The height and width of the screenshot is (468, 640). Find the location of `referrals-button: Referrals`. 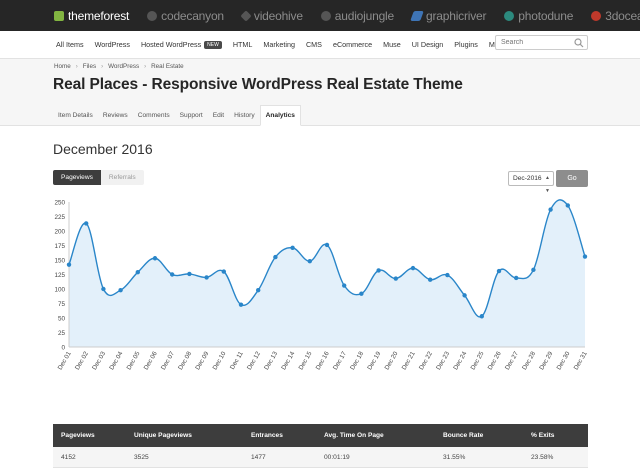

referrals-button: Referrals is located at coordinates (122, 177).